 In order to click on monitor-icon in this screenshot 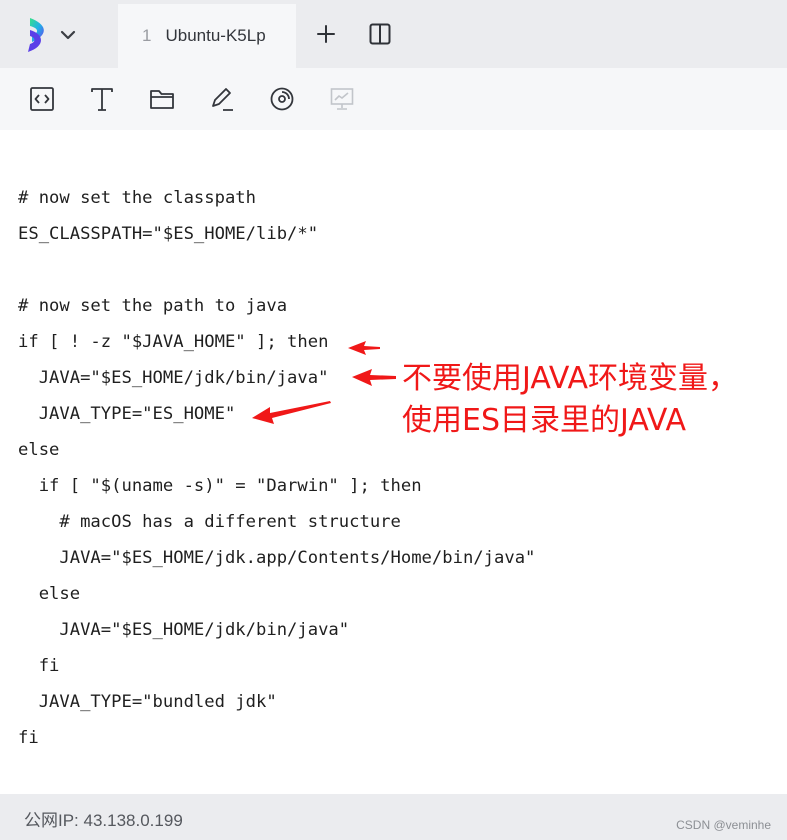, I will do `click(342, 99)`.